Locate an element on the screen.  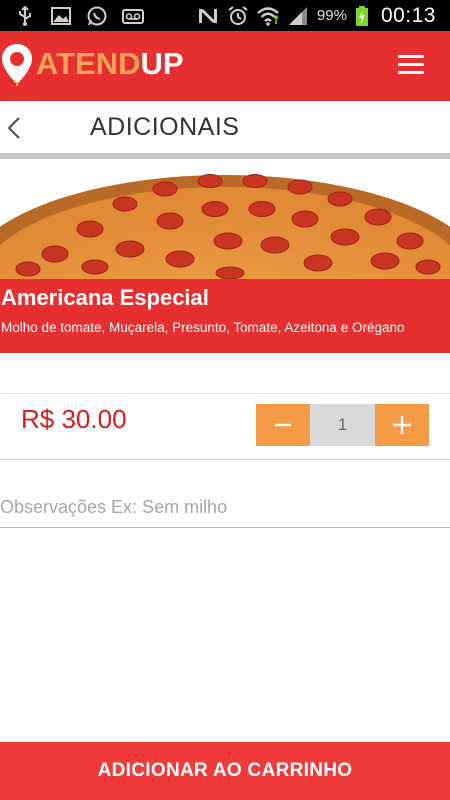
logo-part-1: ATEND is located at coordinates (88, 63).